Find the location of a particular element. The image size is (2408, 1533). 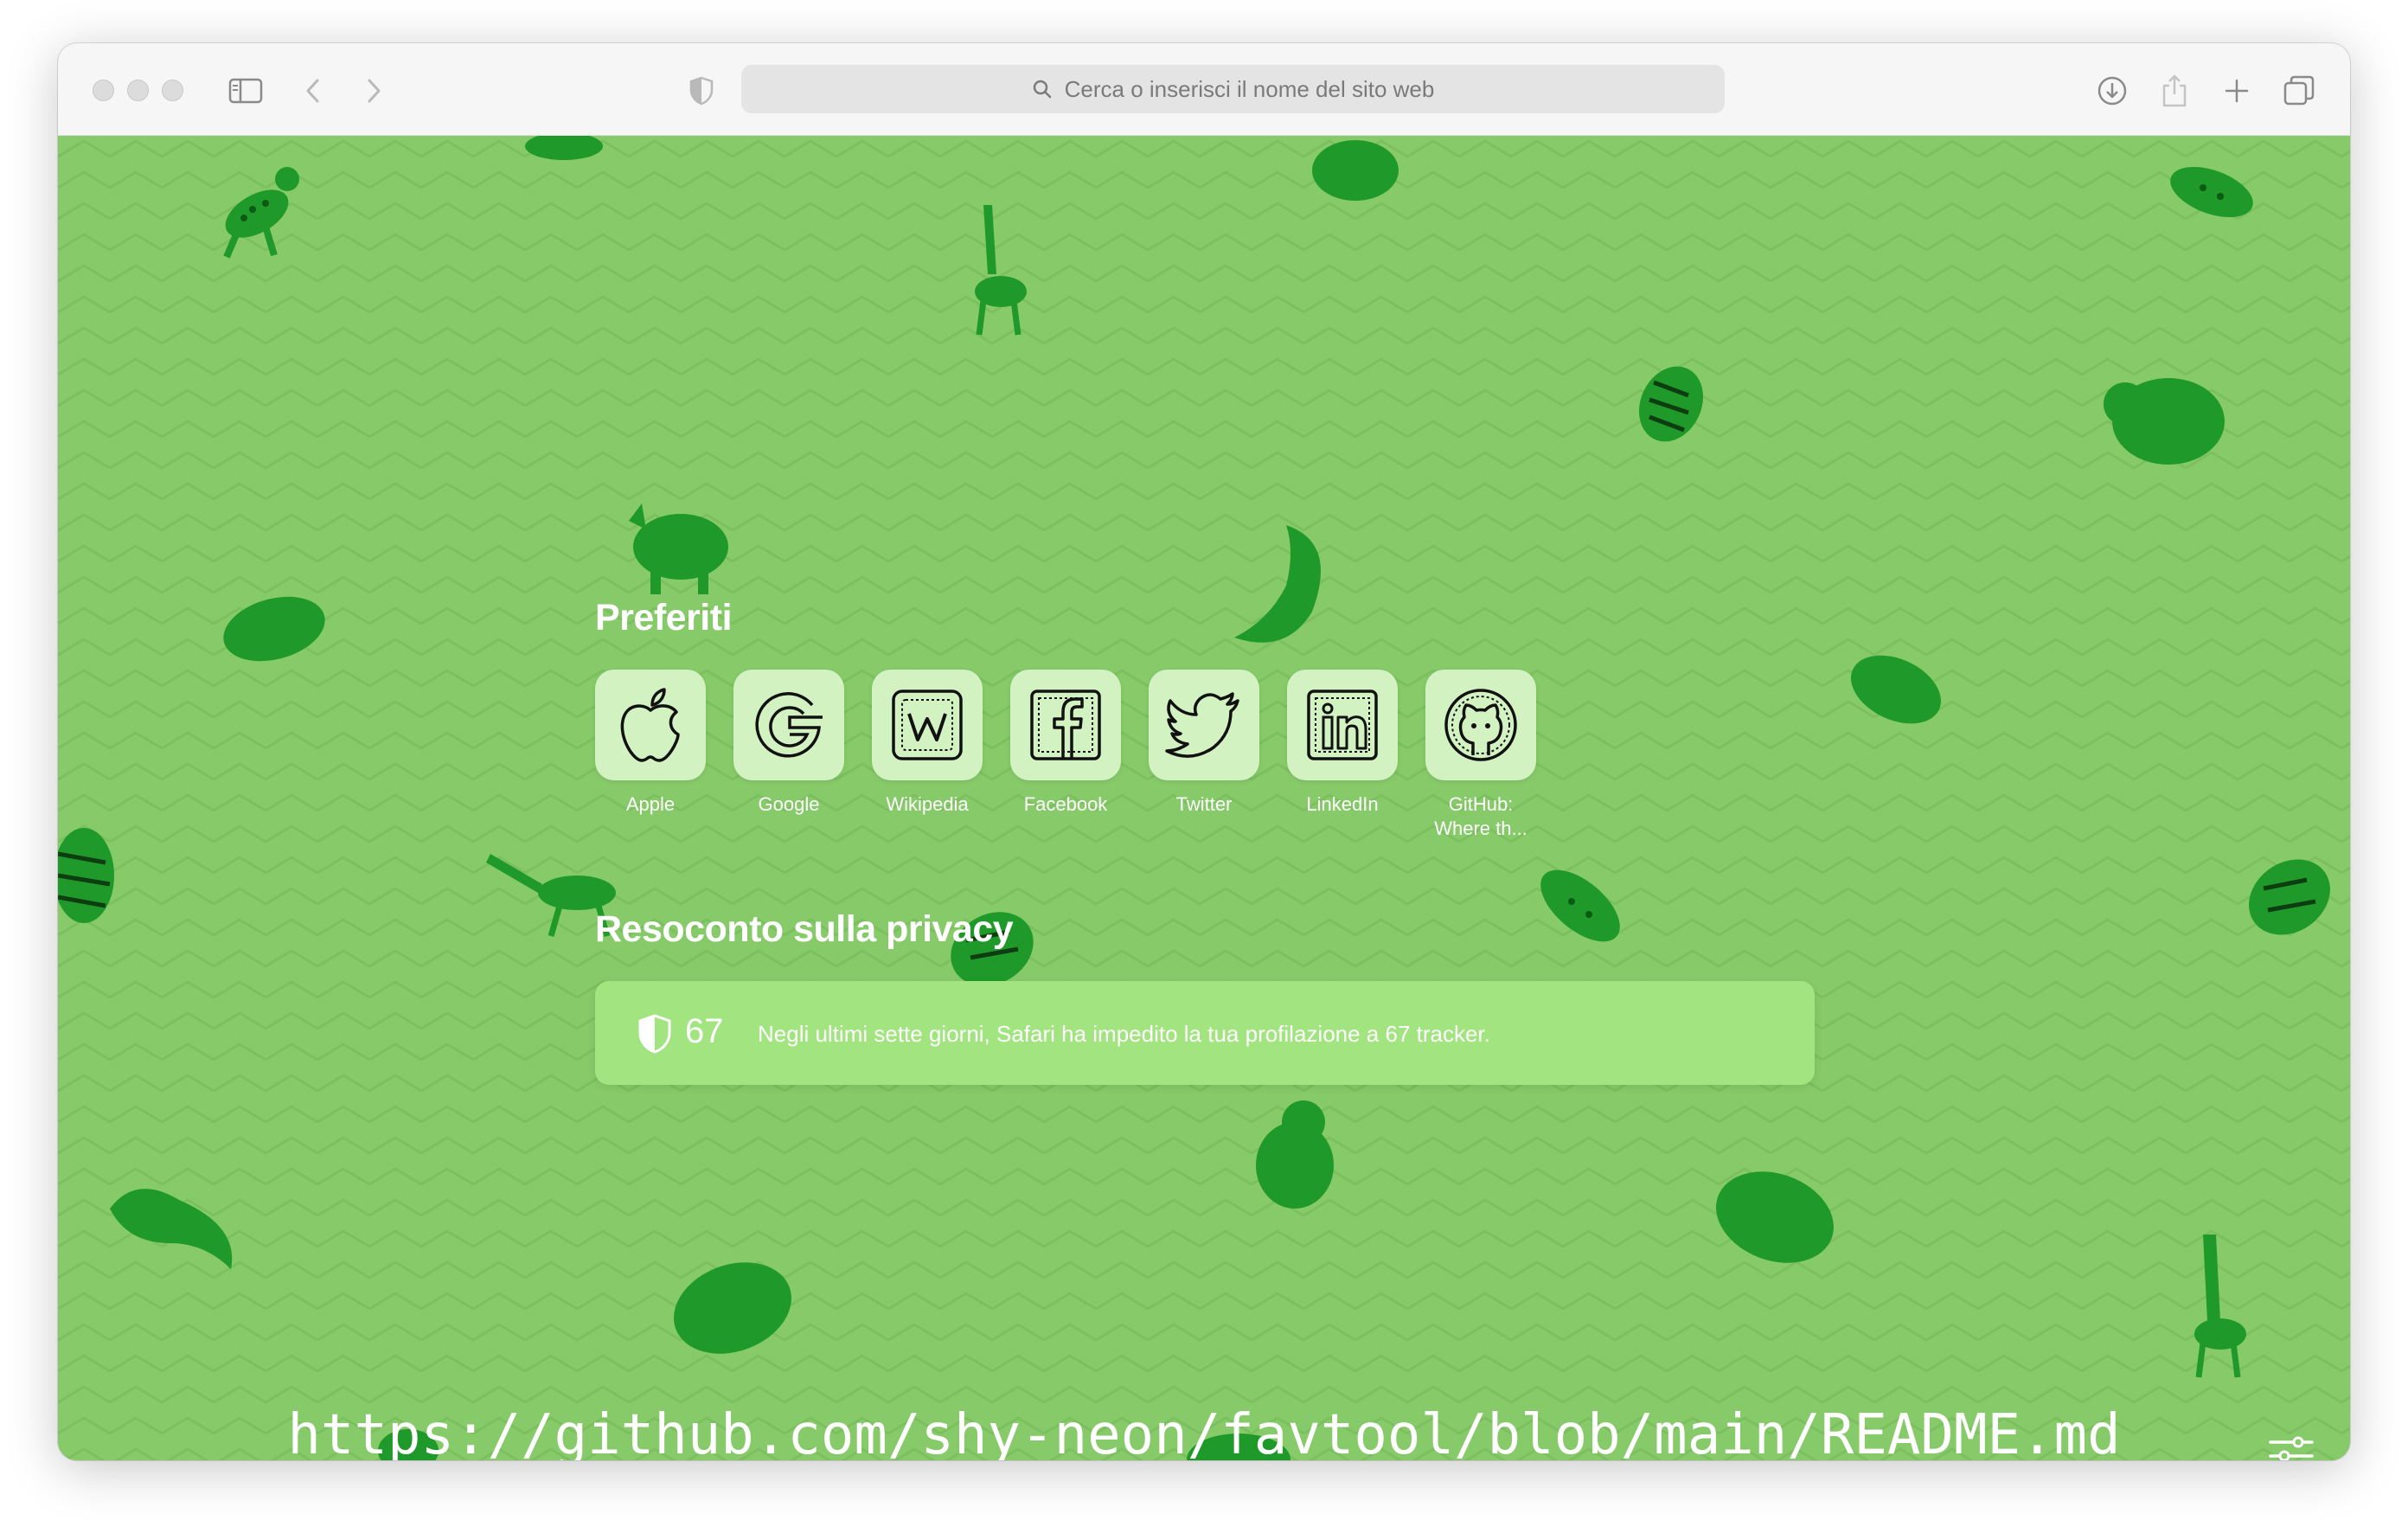

favorite-twitter: Twitter is located at coordinates (1204, 743).